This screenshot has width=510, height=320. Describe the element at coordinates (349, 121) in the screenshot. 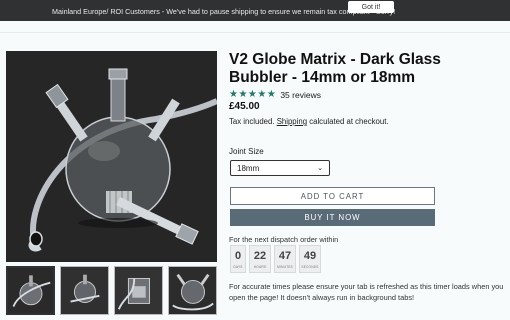

I see `tax-suffix: calculated at checkout.` at that location.